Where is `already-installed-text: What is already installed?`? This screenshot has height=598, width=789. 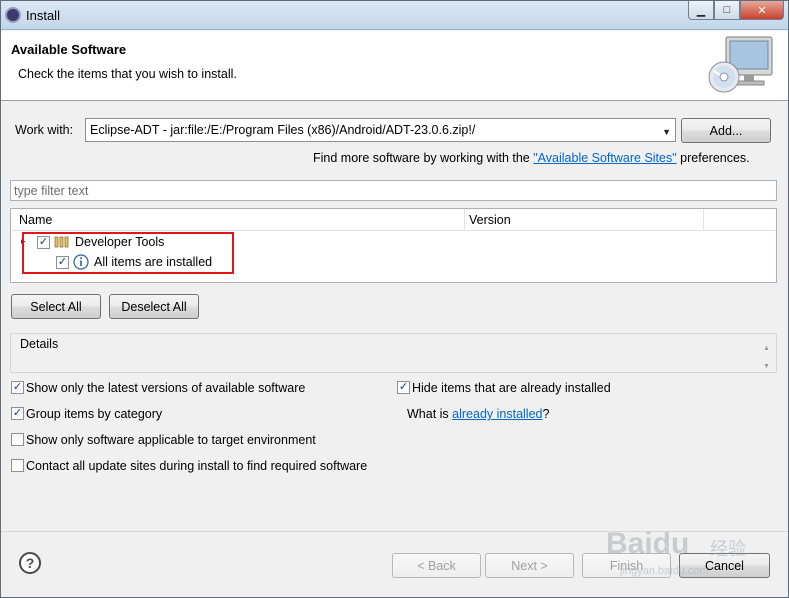
already-installed-text: What is already installed? is located at coordinates (478, 414).